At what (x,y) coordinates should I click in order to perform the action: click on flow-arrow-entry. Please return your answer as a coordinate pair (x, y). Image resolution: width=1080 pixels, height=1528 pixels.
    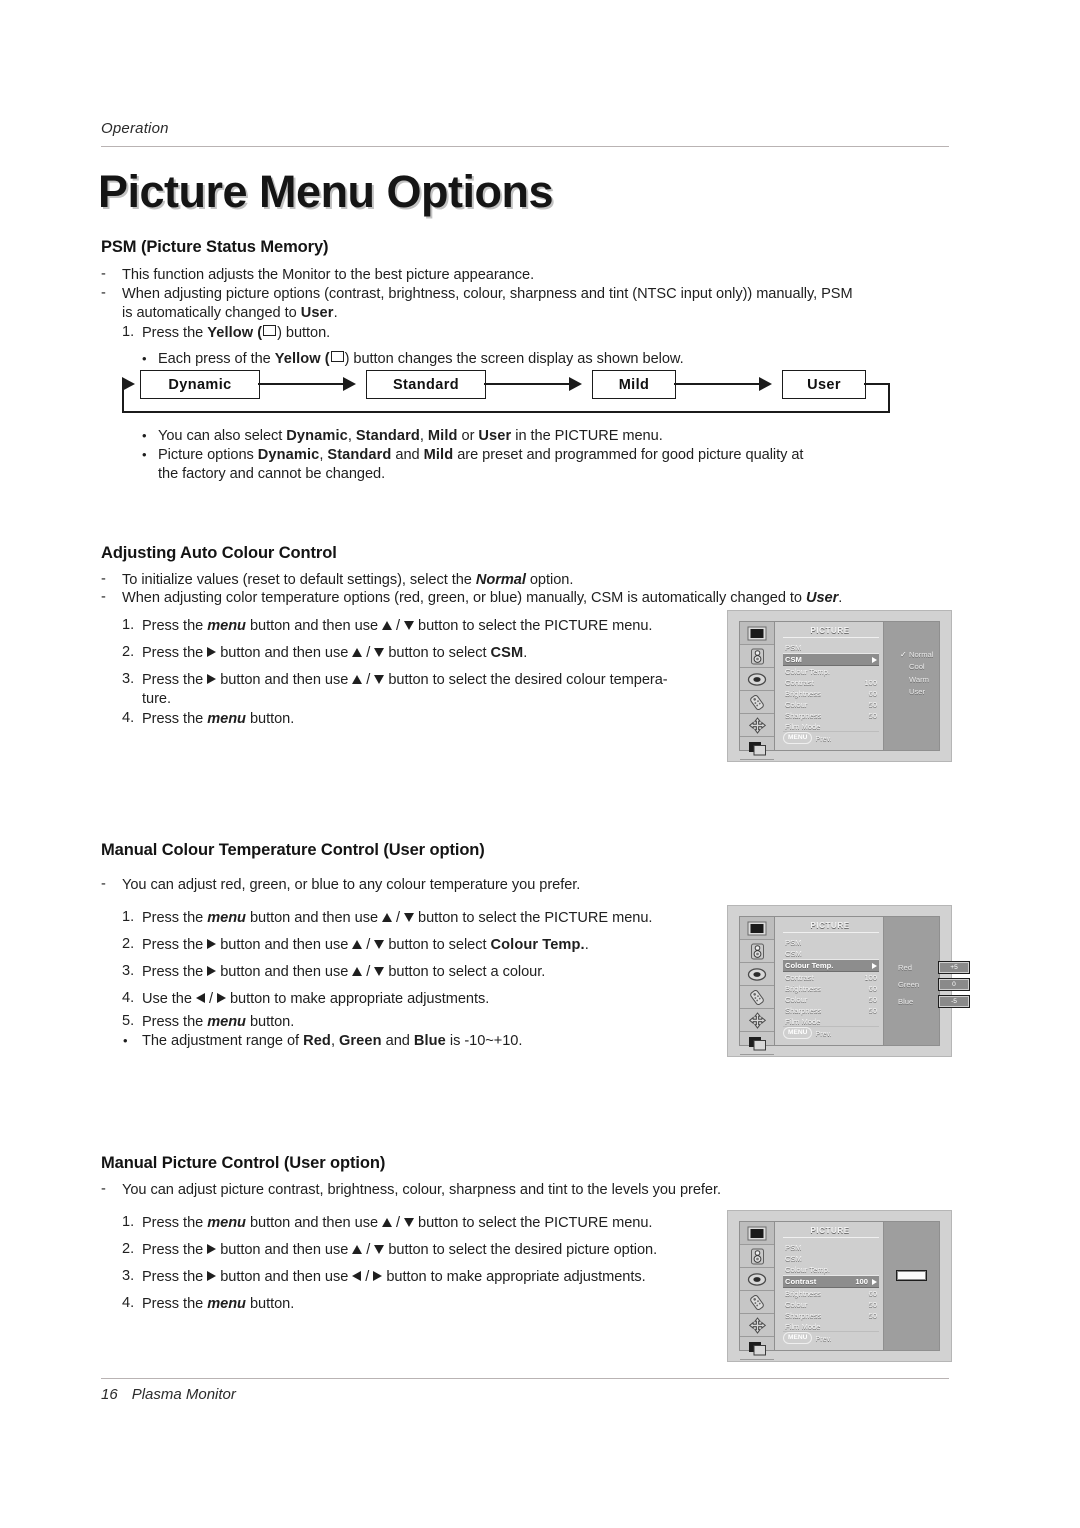
    Looking at the image, I should click on (128, 384).